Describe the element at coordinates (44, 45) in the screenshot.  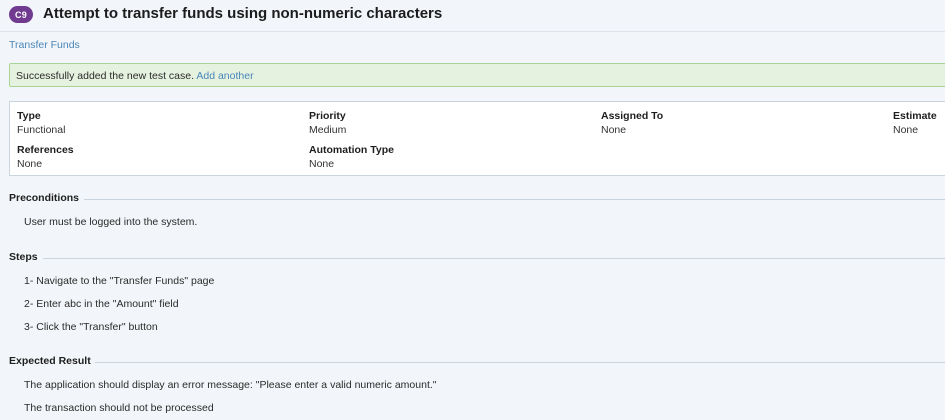
I see `breadcrumb-transfer-funds: Transfer Funds` at that location.